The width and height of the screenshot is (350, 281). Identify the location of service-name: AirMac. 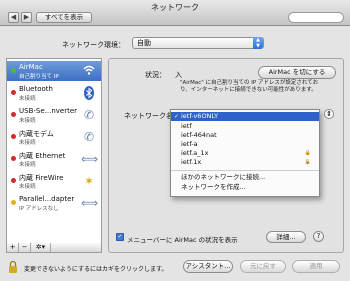
(31, 67).